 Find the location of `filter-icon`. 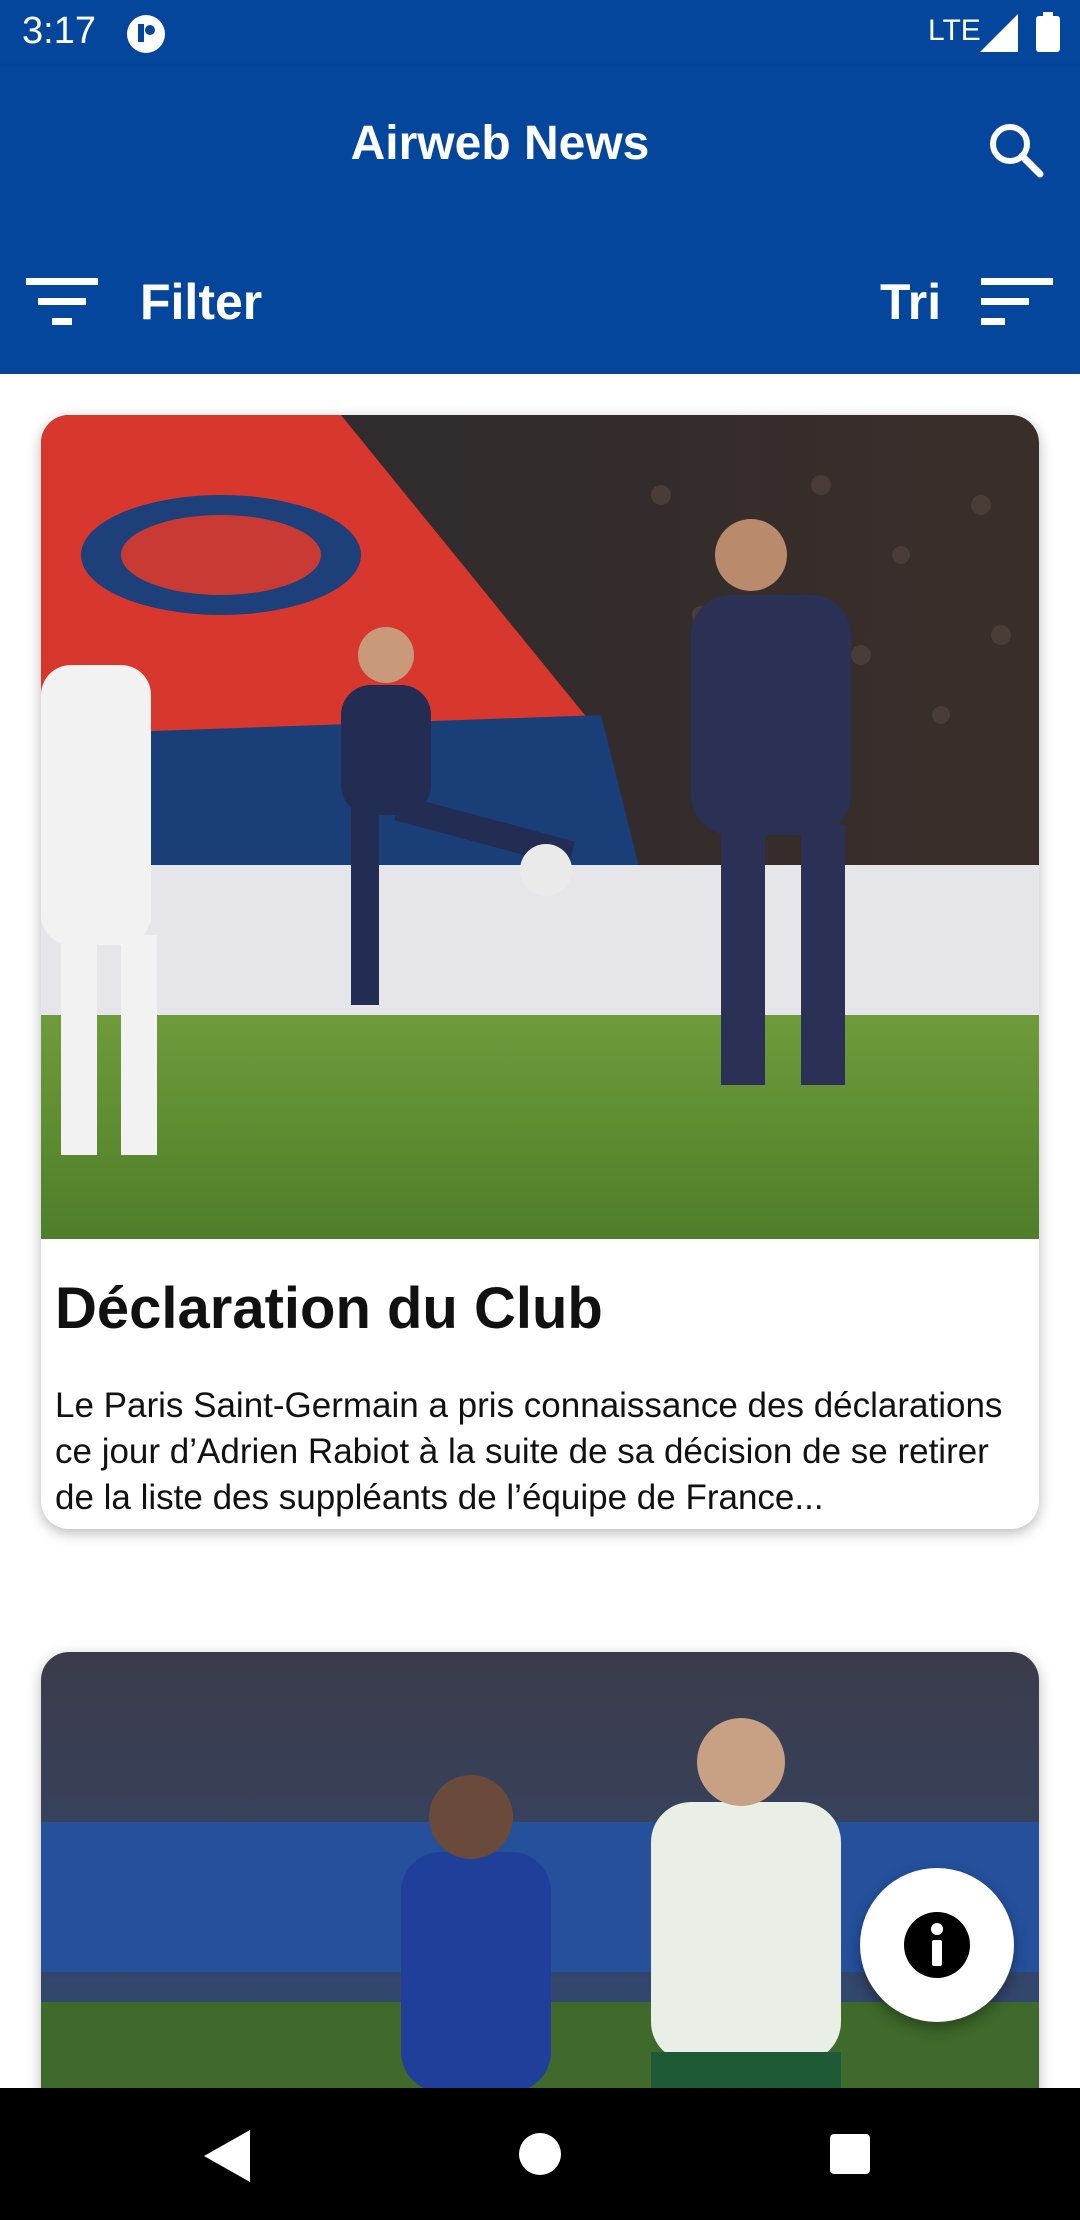

filter-icon is located at coordinates (62, 301).